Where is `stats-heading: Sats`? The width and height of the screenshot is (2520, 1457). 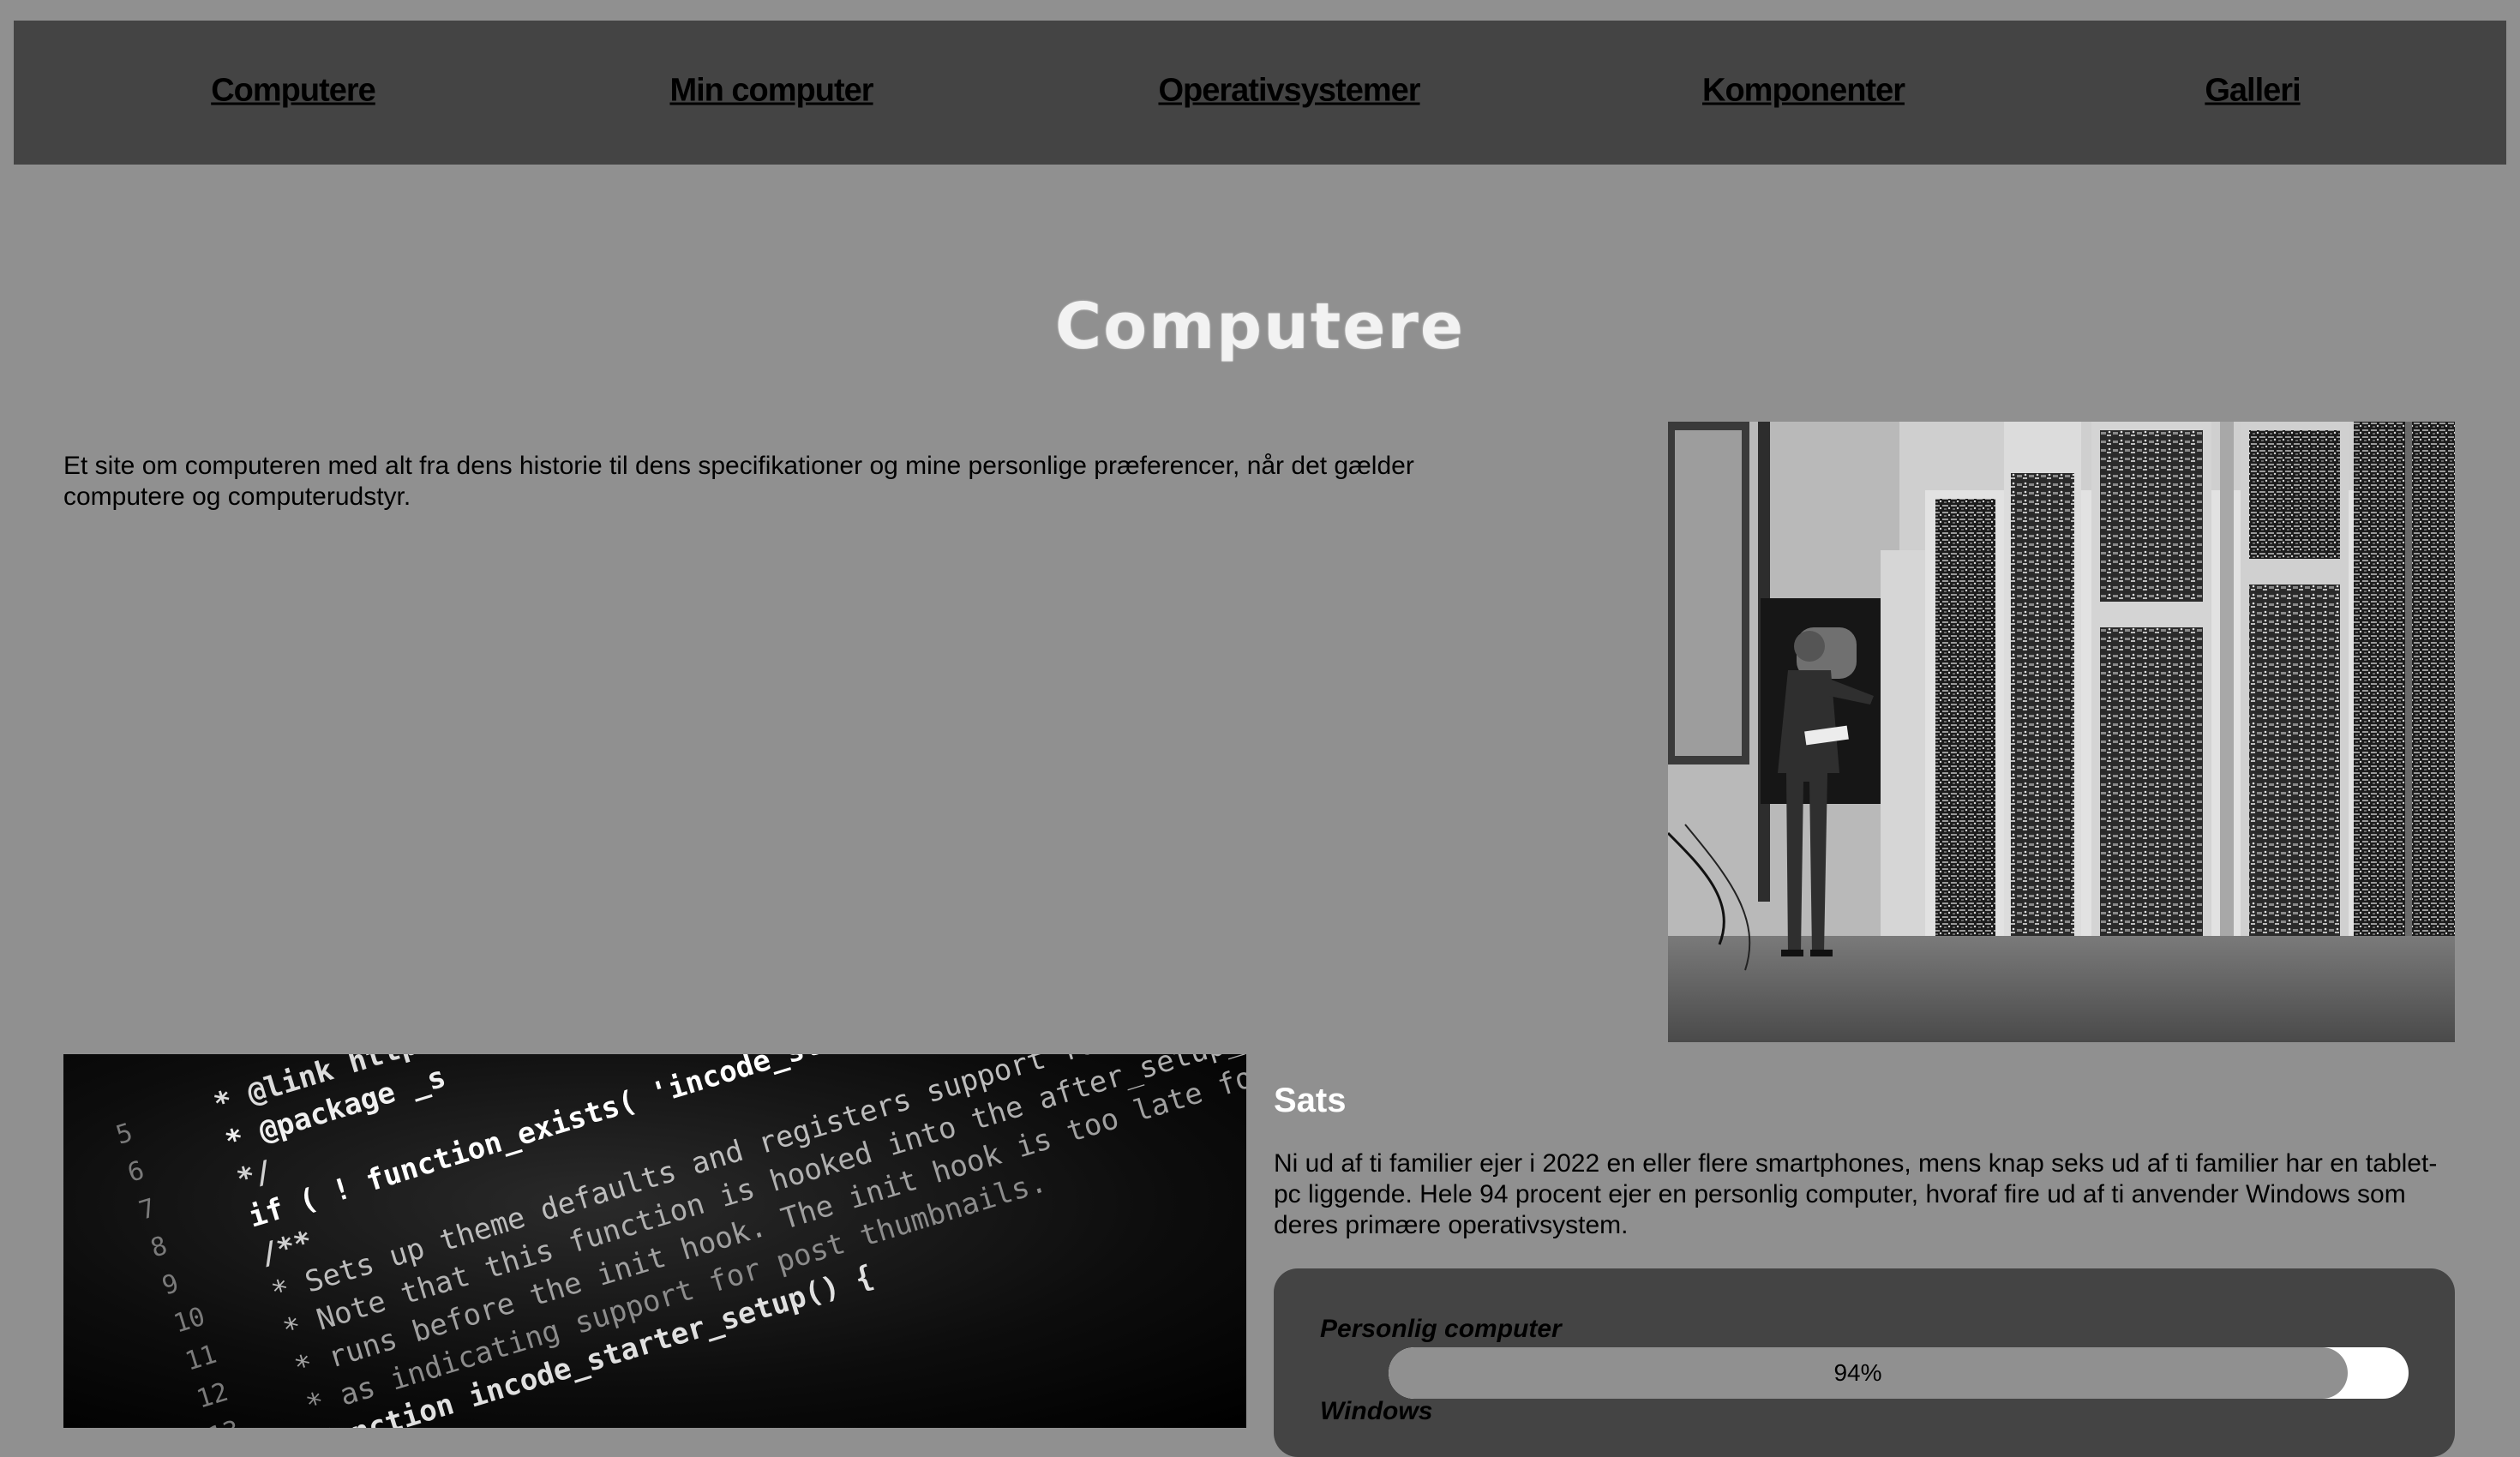 stats-heading: Sats is located at coordinates (1310, 1100).